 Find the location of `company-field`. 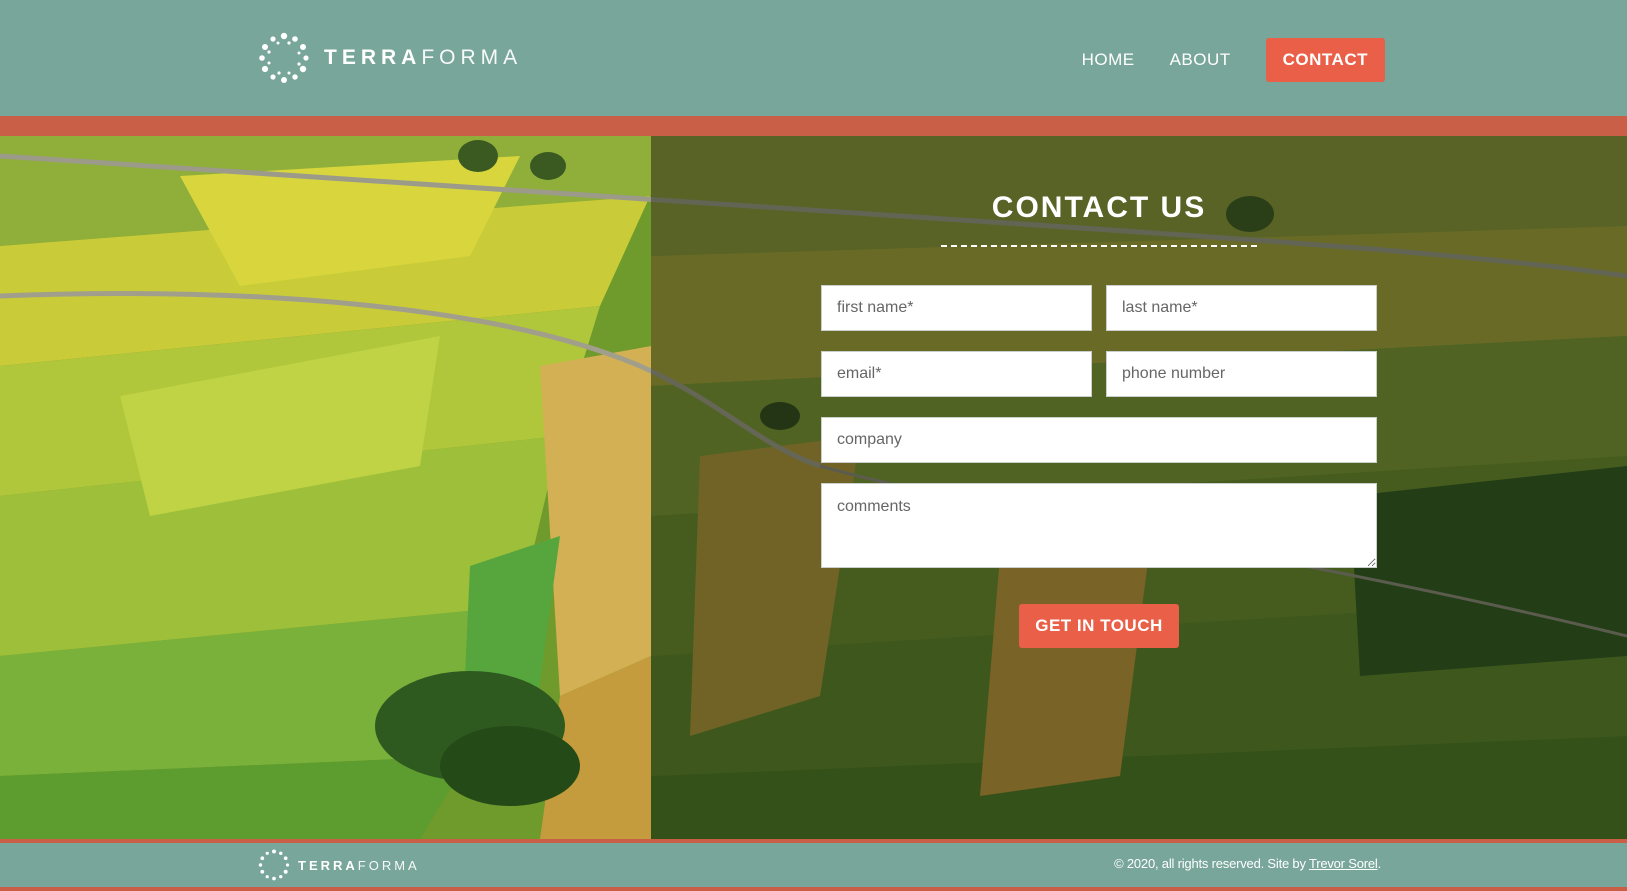

company-field is located at coordinates (1099, 440).